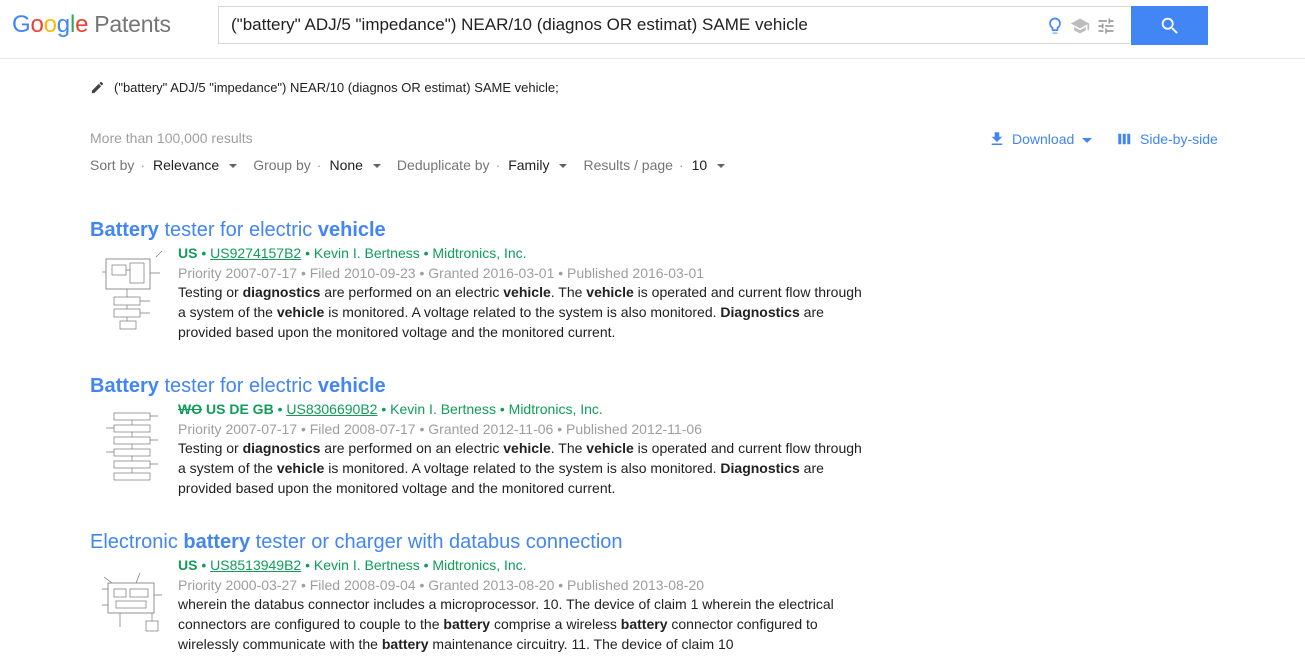 Image resolution: width=1305 pixels, height=670 pixels. What do you see at coordinates (186, 165) in the screenshot?
I see `sort-value: Relevance` at bounding box center [186, 165].